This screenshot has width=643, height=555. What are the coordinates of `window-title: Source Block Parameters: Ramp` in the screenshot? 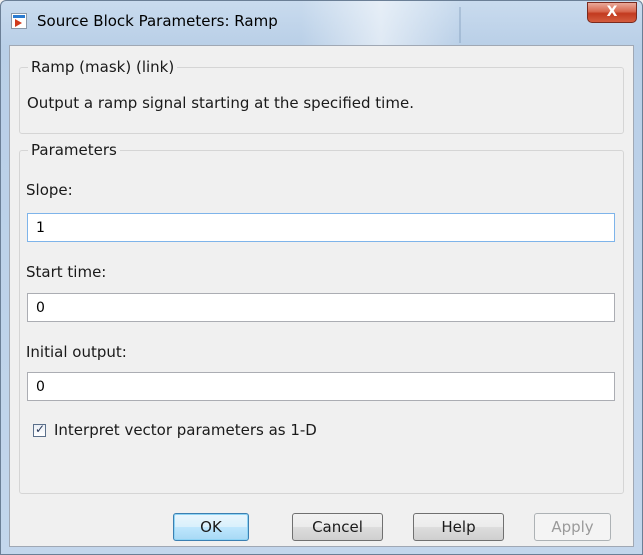 It's located at (157, 21).